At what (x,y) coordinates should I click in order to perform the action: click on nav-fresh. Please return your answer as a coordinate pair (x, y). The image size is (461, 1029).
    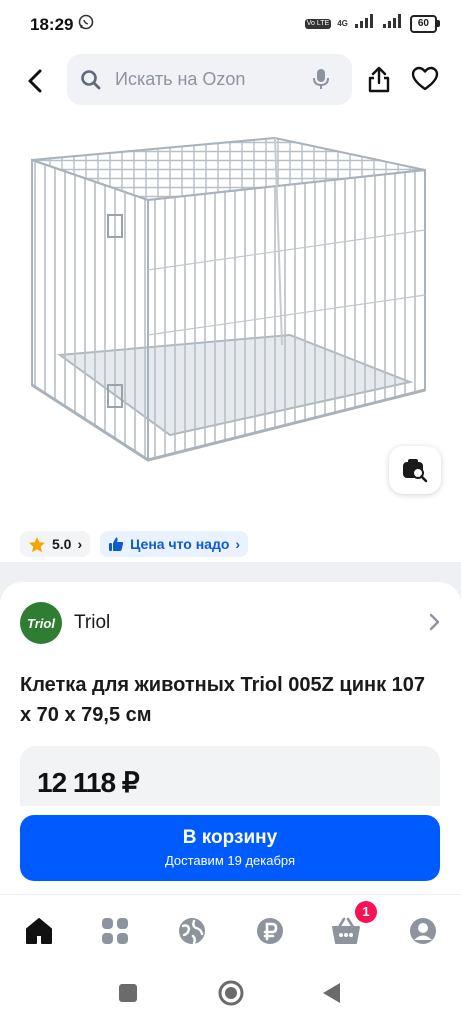
    Looking at the image, I should click on (192, 931).